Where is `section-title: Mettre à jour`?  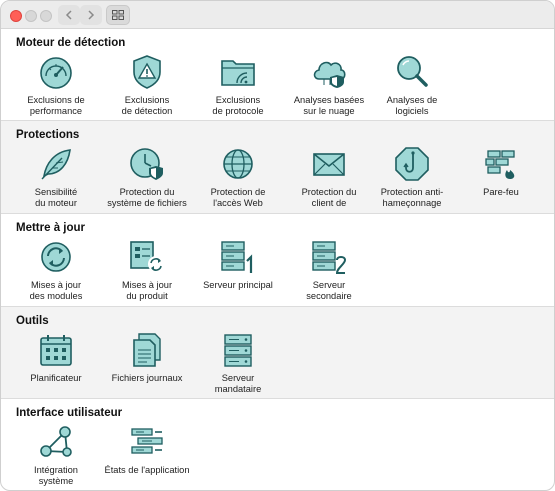 section-title: Mettre à jour is located at coordinates (51, 228).